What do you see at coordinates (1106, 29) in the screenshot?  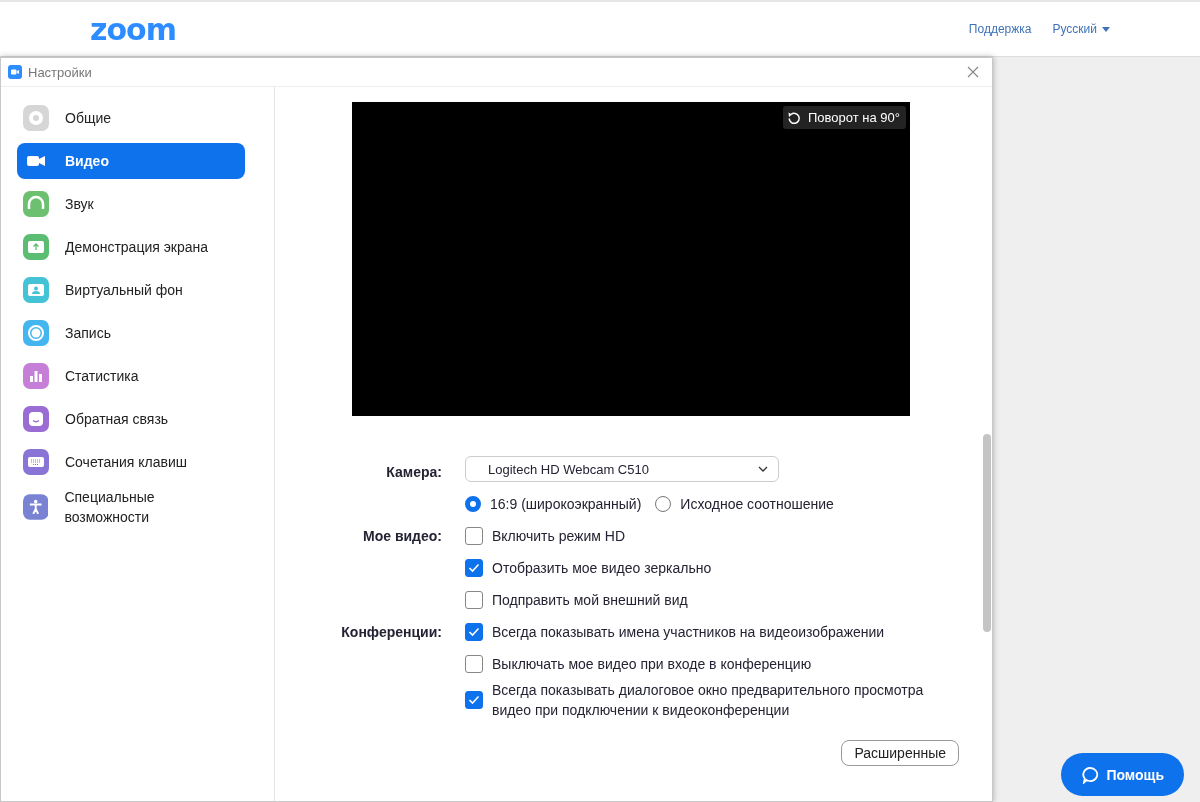 I see `caret-icon` at bounding box center [1106, 29].